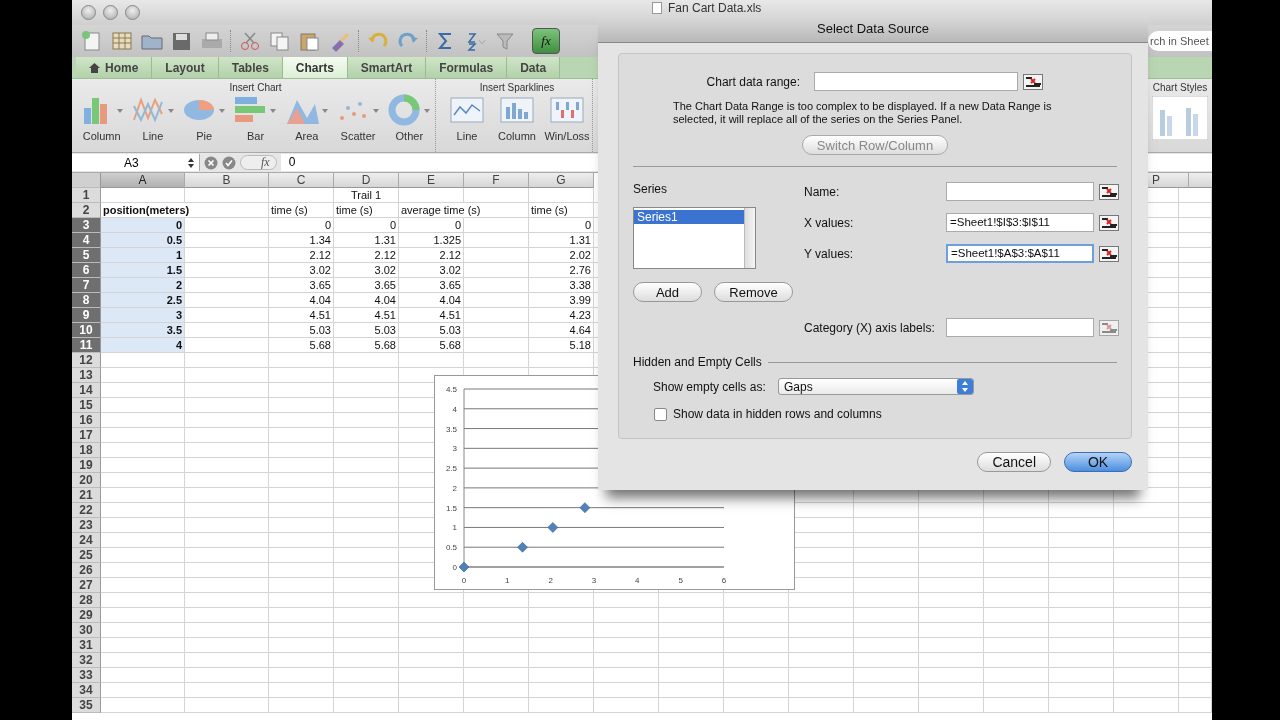 The width and height of the screenshot is (1280, 720). I want to click on table-cell: 4.23, so click(561, 315).